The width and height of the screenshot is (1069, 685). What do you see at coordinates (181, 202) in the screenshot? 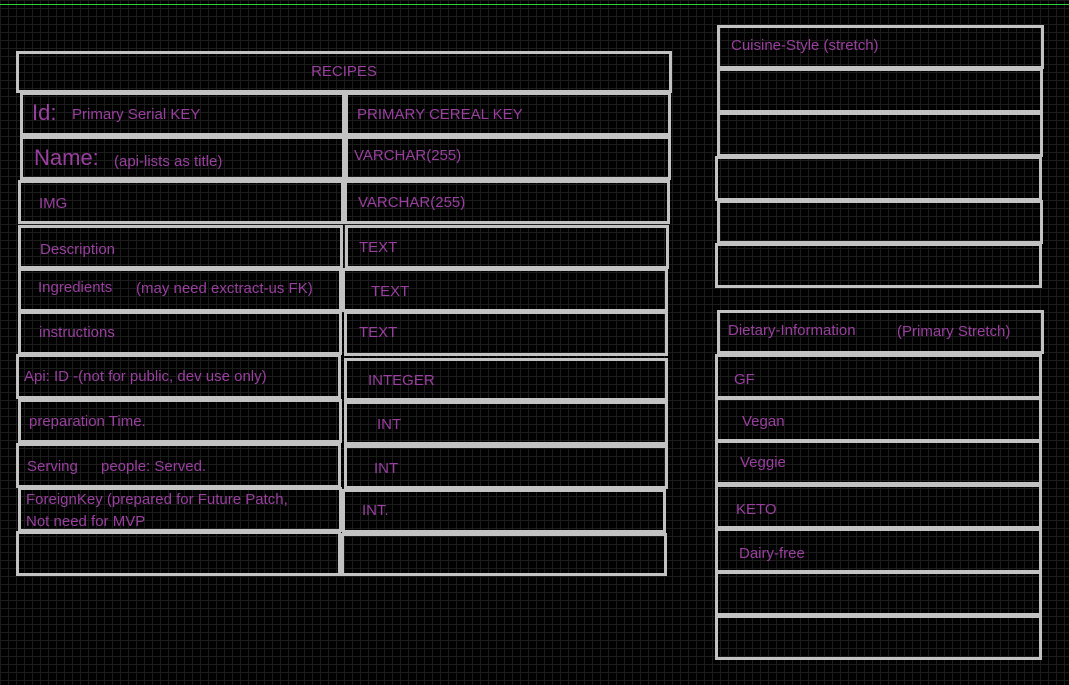
I see `recipes-field-img: IMG` at bounding box center [181, 202].